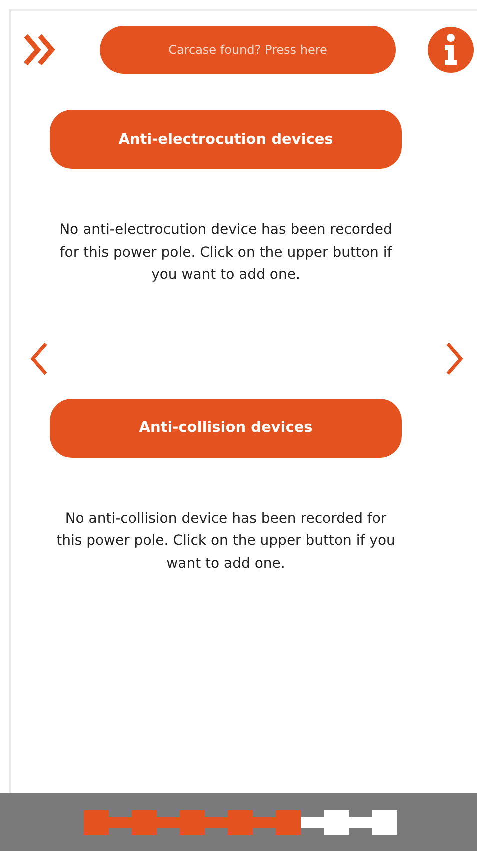 The image size is (477, 851). What do you see at coordinates (226, 542) in the screenshot?
I see `empty-message: No anti-collision device has been recorded for this power pole. Click on the upper button if you want to add one.` at bounding box center [226, 542].